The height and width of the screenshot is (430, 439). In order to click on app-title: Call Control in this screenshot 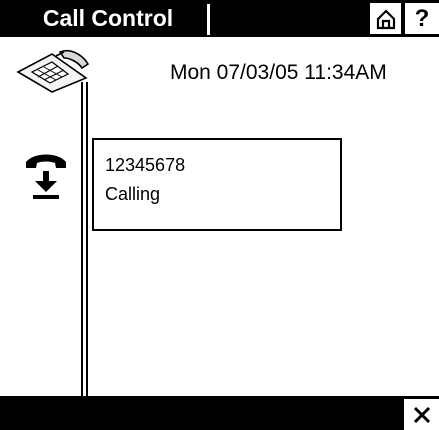, I will do `click(108, 18)`.